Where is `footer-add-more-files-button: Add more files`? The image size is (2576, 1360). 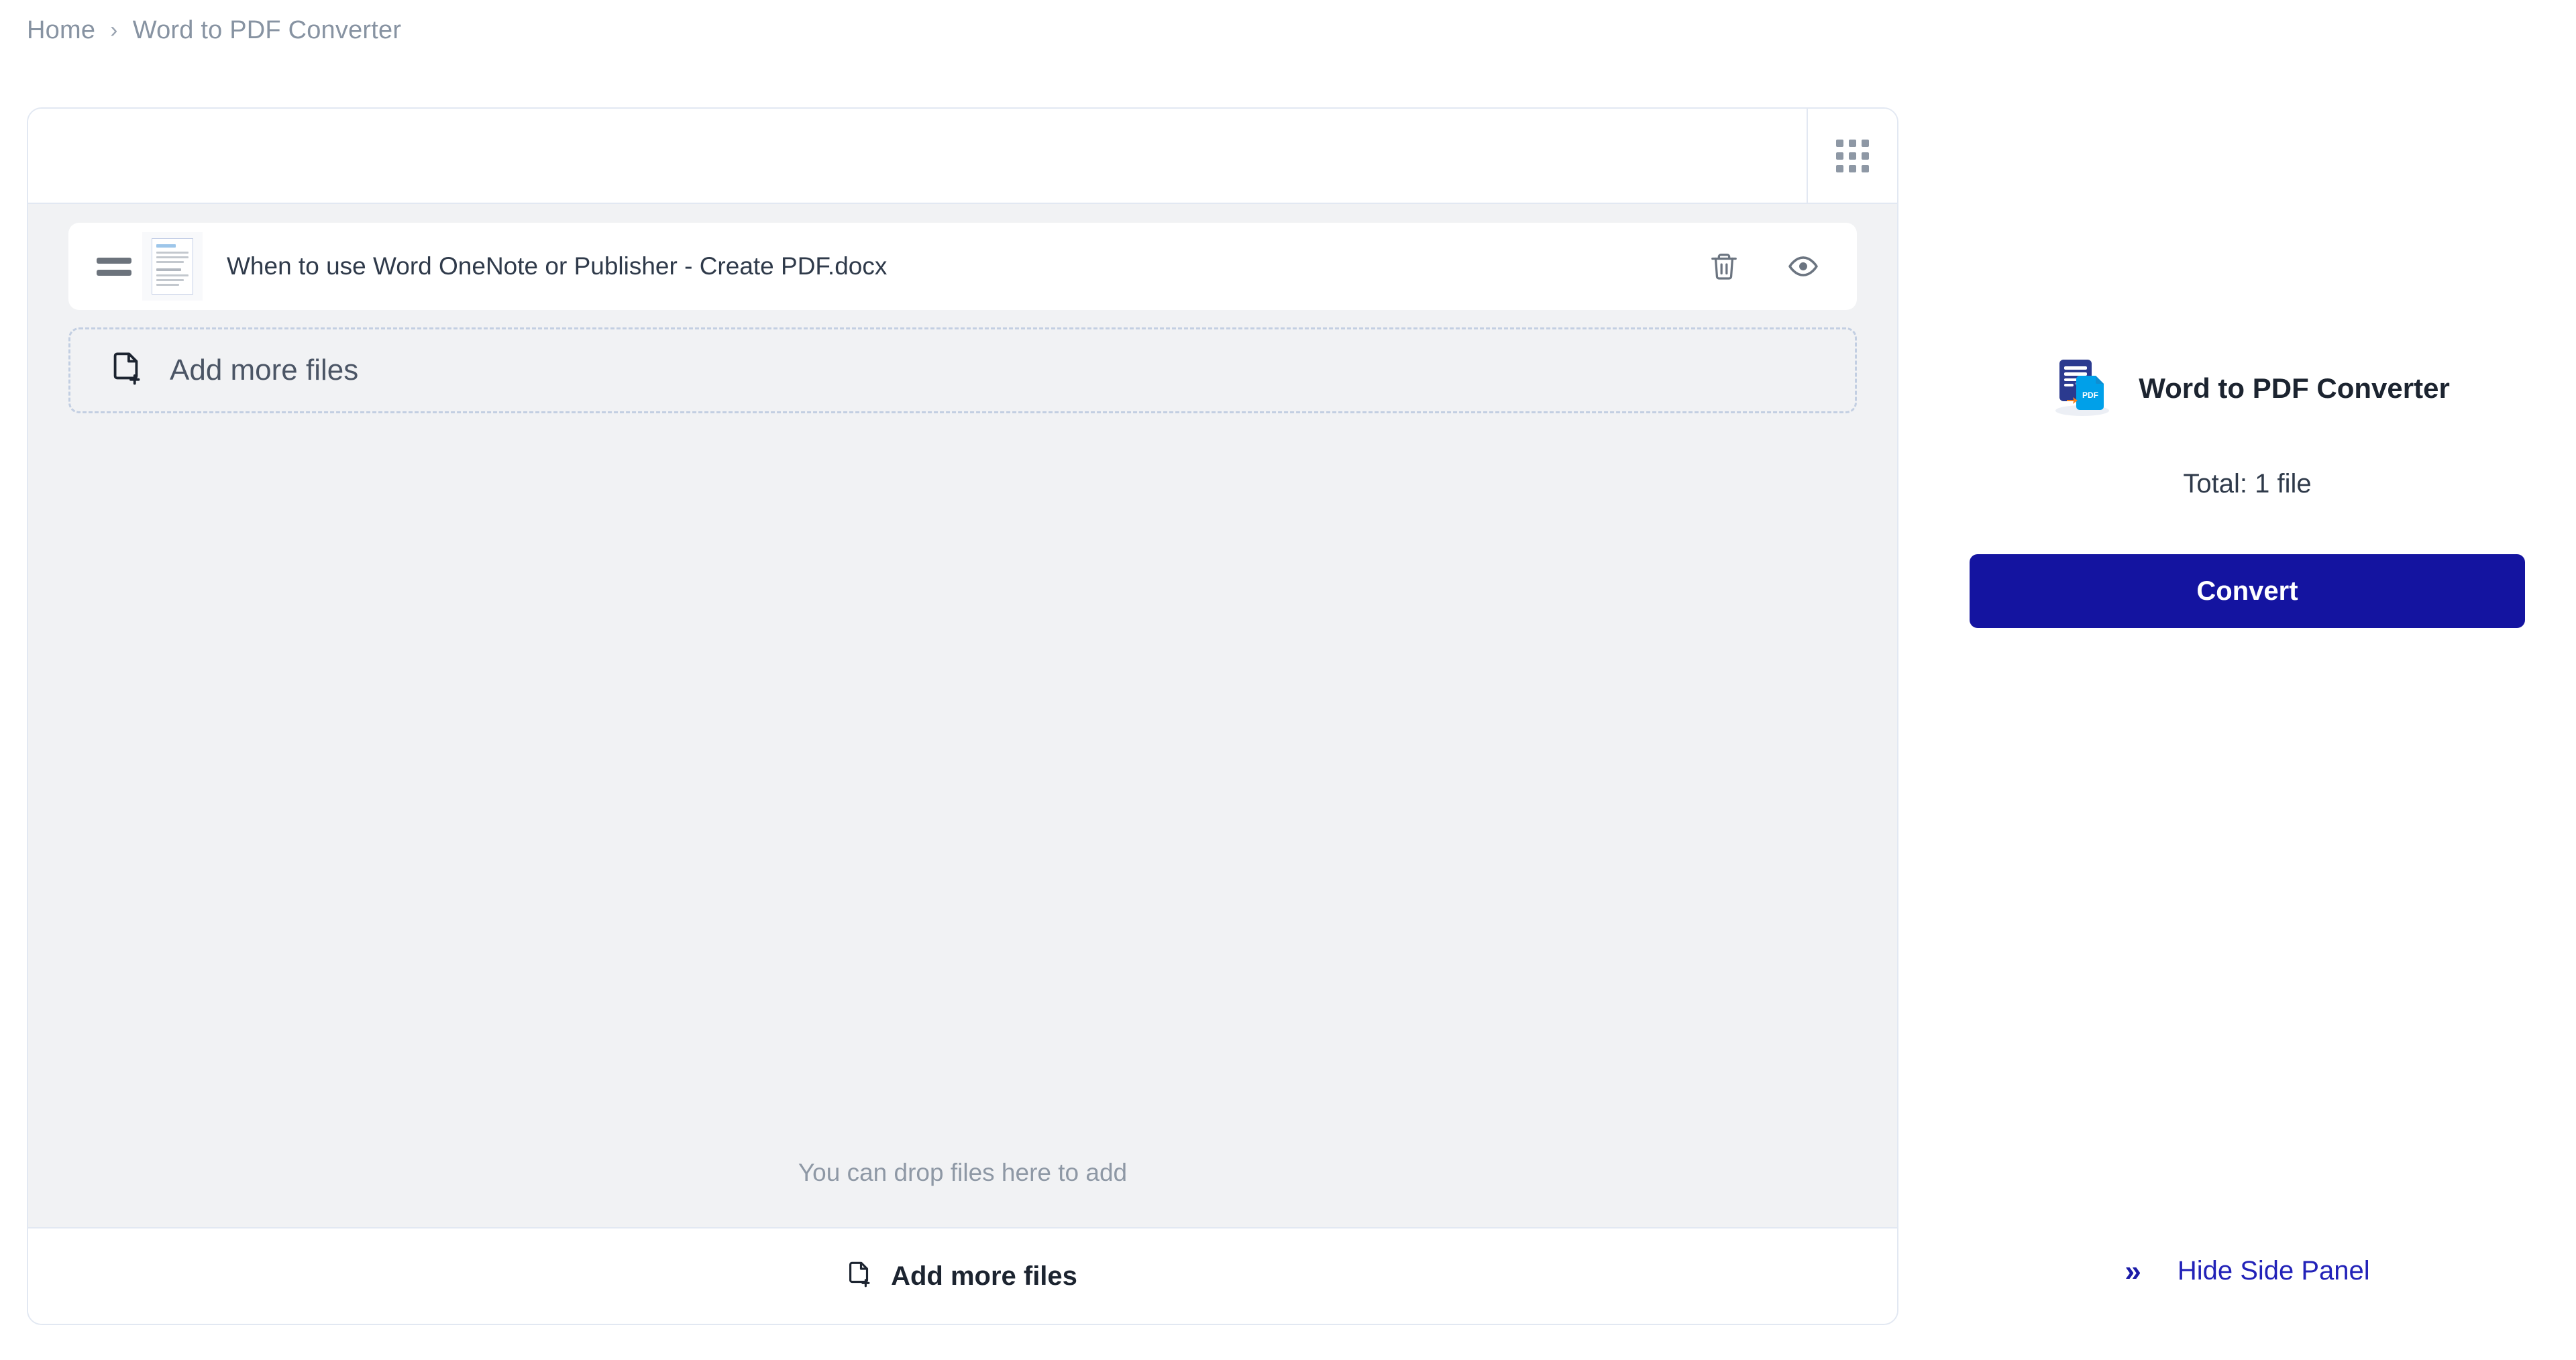
footer-add-more-files-button: Add more files is located at coordinates (962, 1276).